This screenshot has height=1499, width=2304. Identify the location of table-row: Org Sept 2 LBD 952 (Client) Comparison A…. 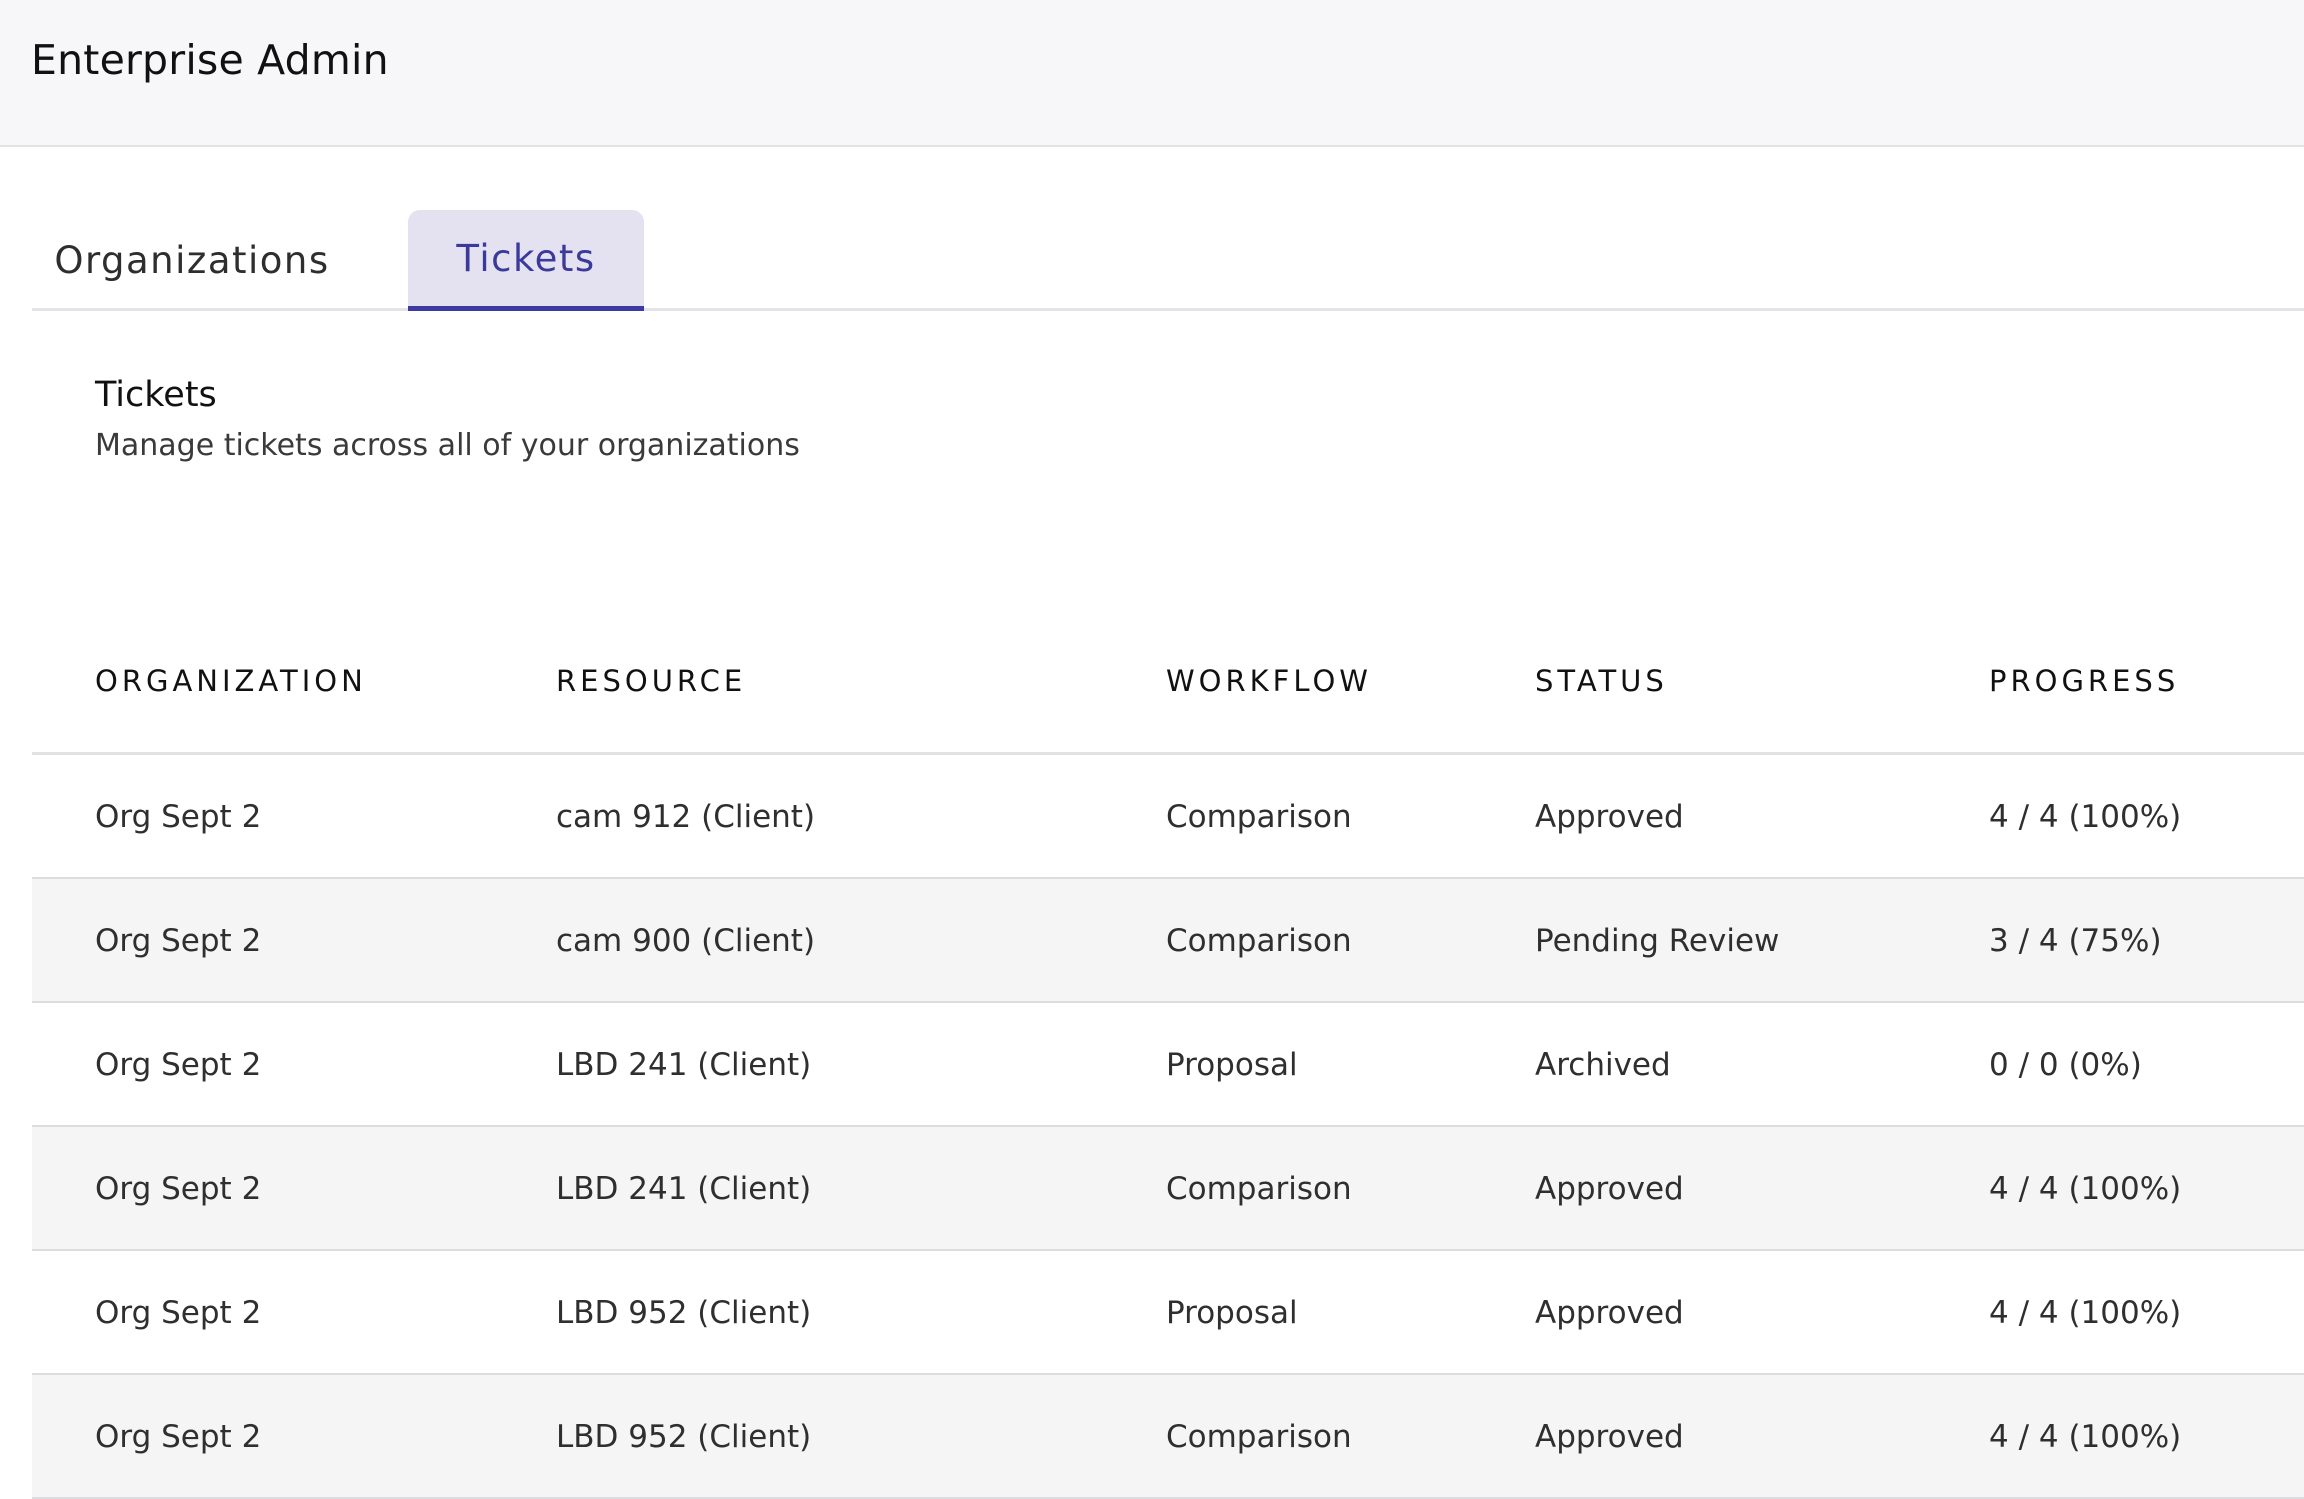
(1168, 1437).